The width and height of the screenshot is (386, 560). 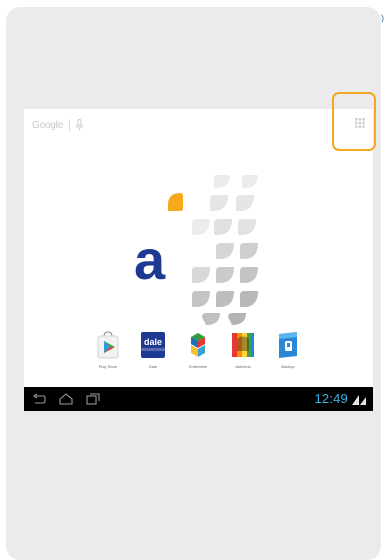 I want to click on dock-app-play-store: Play Store, so click(x=108, y=357).